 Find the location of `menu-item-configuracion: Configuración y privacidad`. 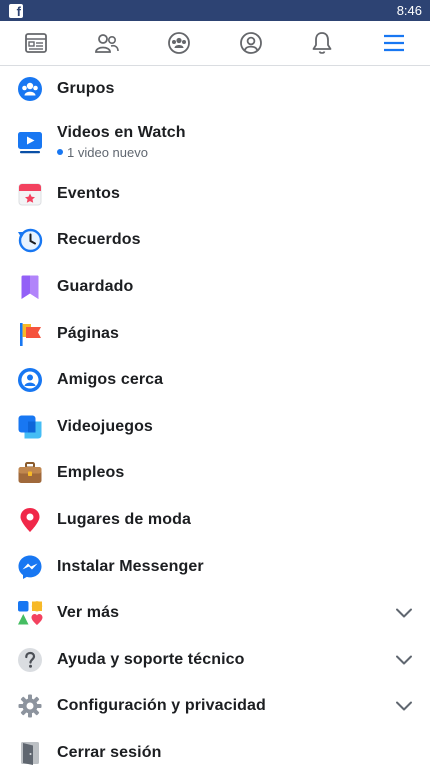

menu-item-configuracion: Configuración y privacidad is located at coordinates (215, 706).